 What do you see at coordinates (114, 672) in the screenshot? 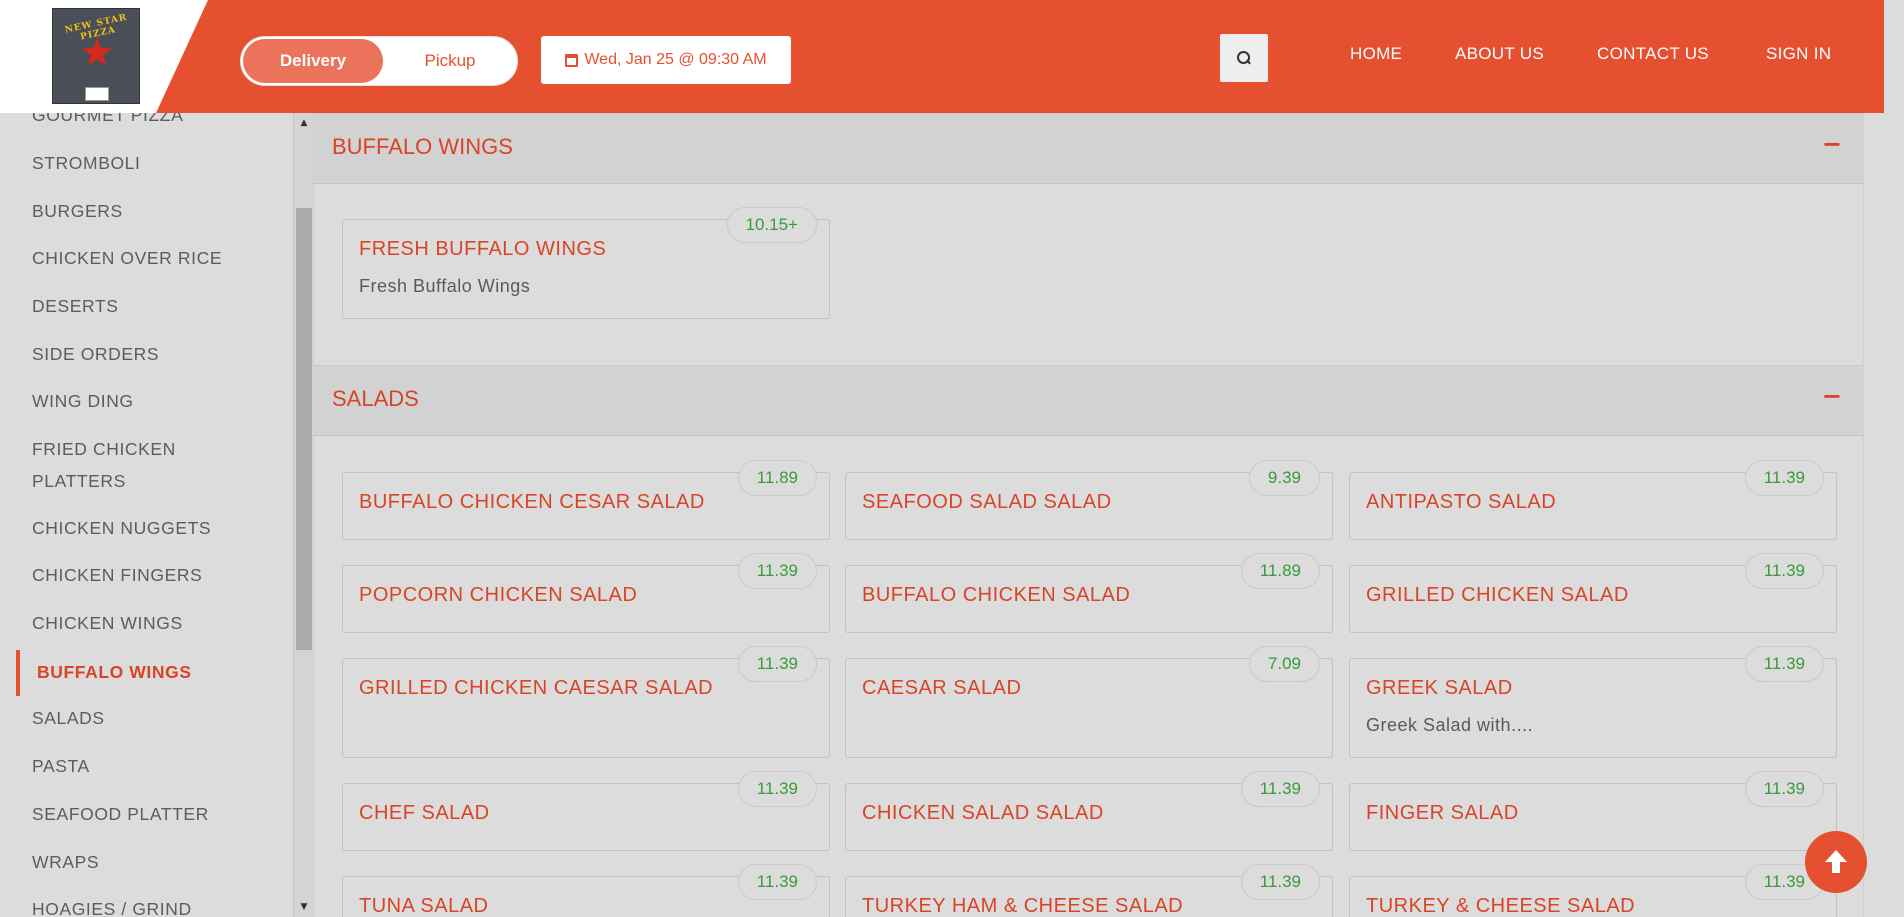
I see `sidebar-item-buffalo-wings: BUFFALO WINGS` at bounding box center [114, 672].